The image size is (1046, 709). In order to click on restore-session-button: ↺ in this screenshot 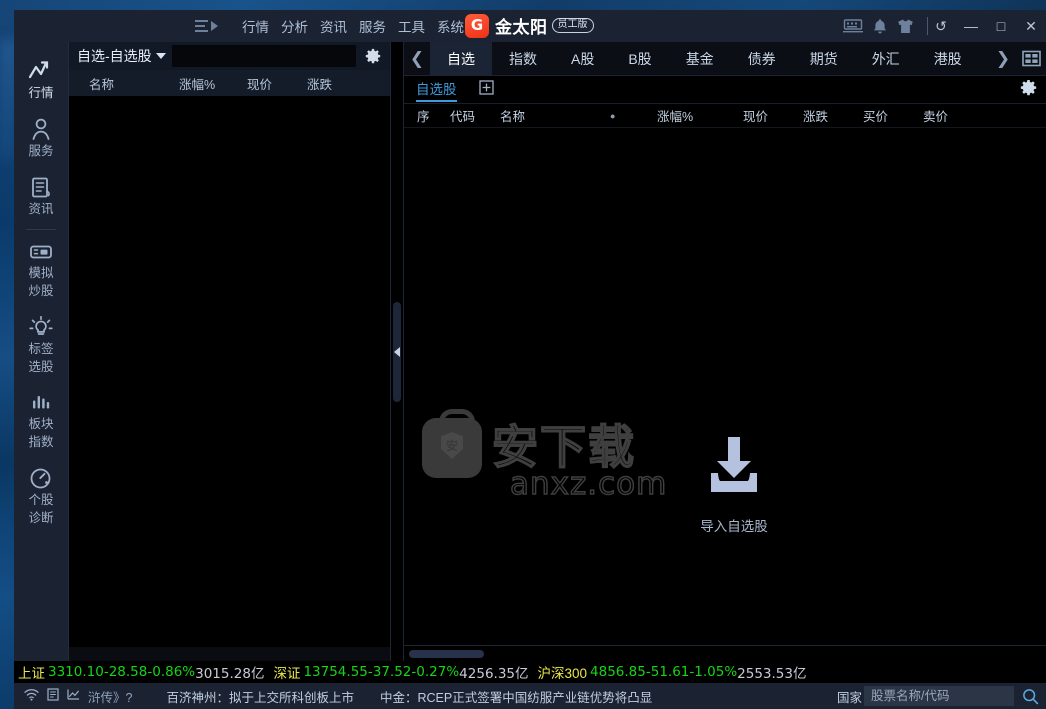, I will do `click(941, 26)`.